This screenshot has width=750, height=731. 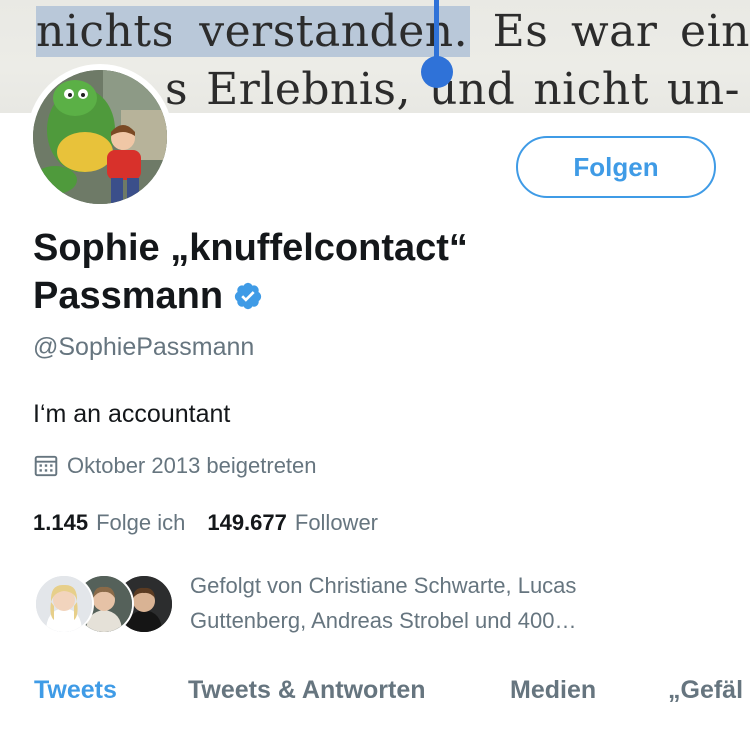 I want to click on followed-by-line-1: Gefolgt von Christiane Schwarte, Lucas, so click(x=383, y=585).